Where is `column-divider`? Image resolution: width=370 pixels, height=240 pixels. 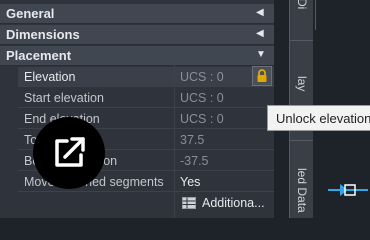 column-divider is located at coordinates (174, 141).